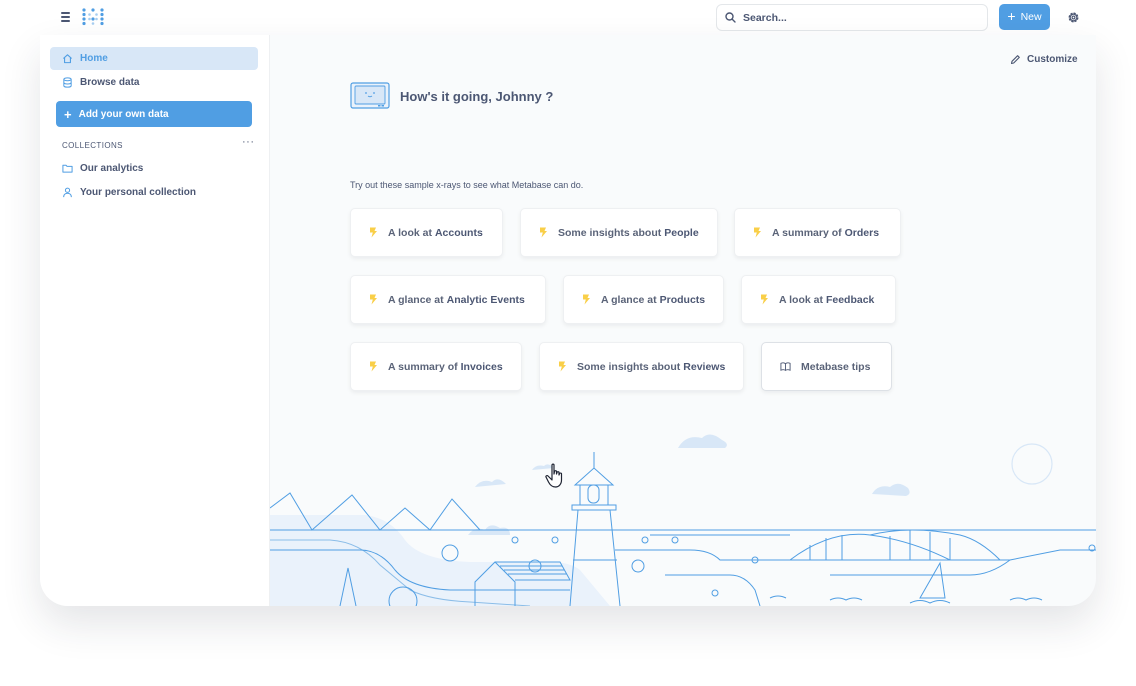 The image size is (1136, 686). Describe the element at coordinates (67, 82) in the screenshot. I see `database-icon` at that location.